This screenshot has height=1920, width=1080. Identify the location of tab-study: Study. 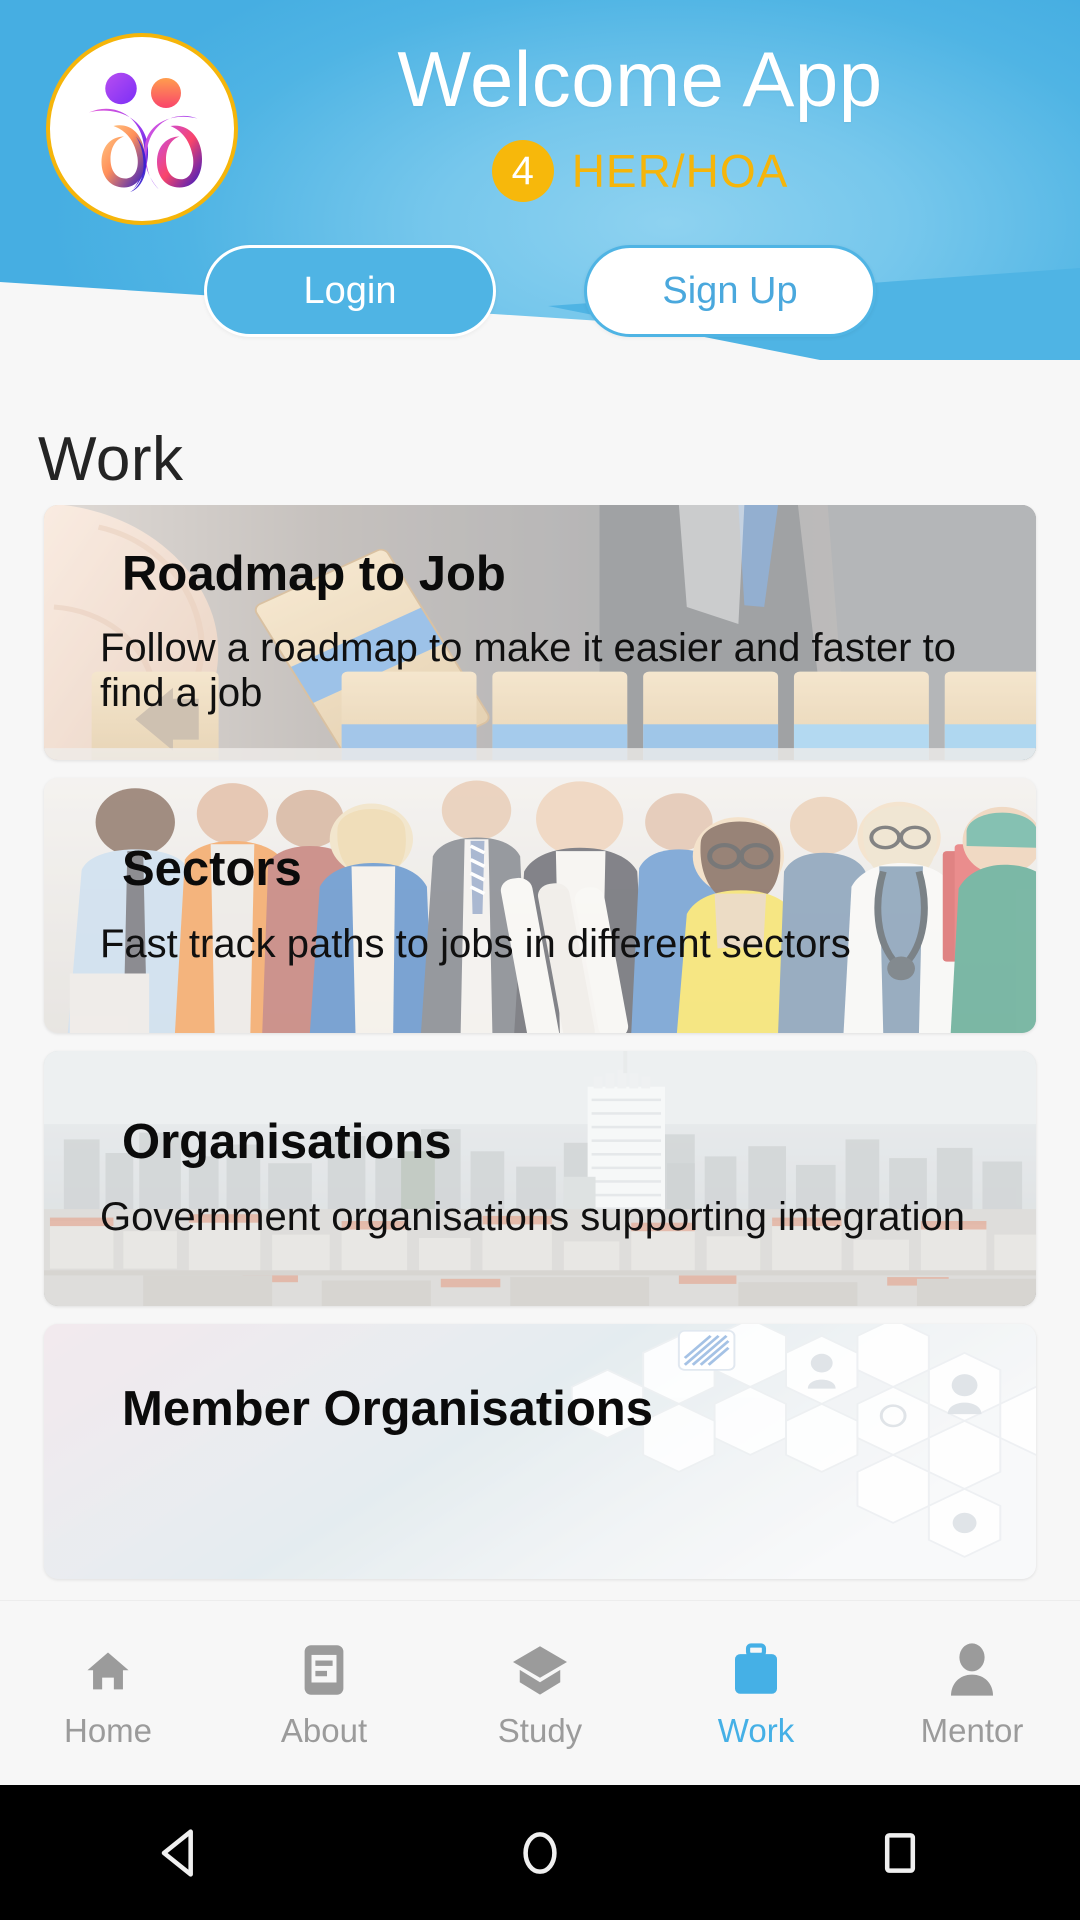
(540, 1693).